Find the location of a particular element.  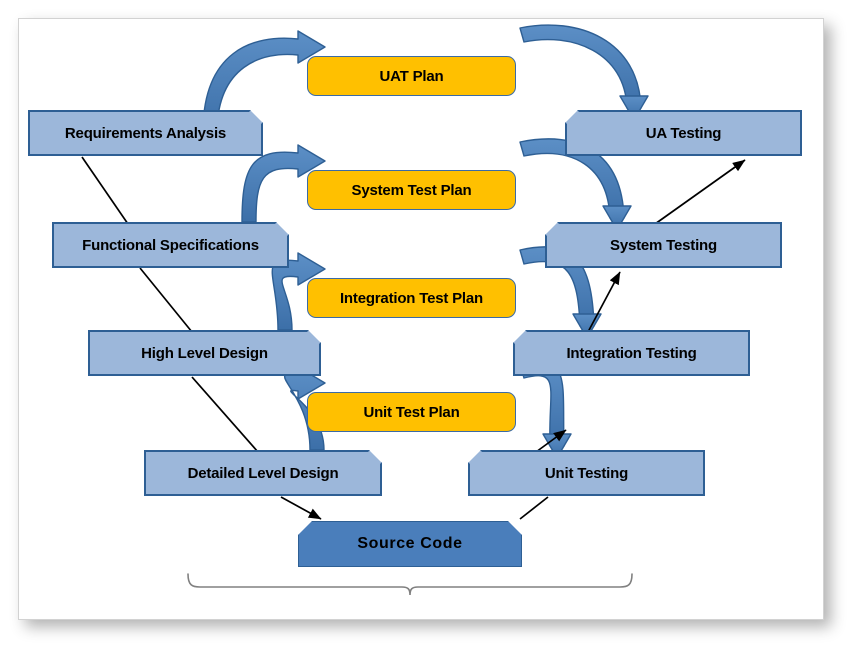

stage-label: Functional Specifications is located at coordinates (170, 245).